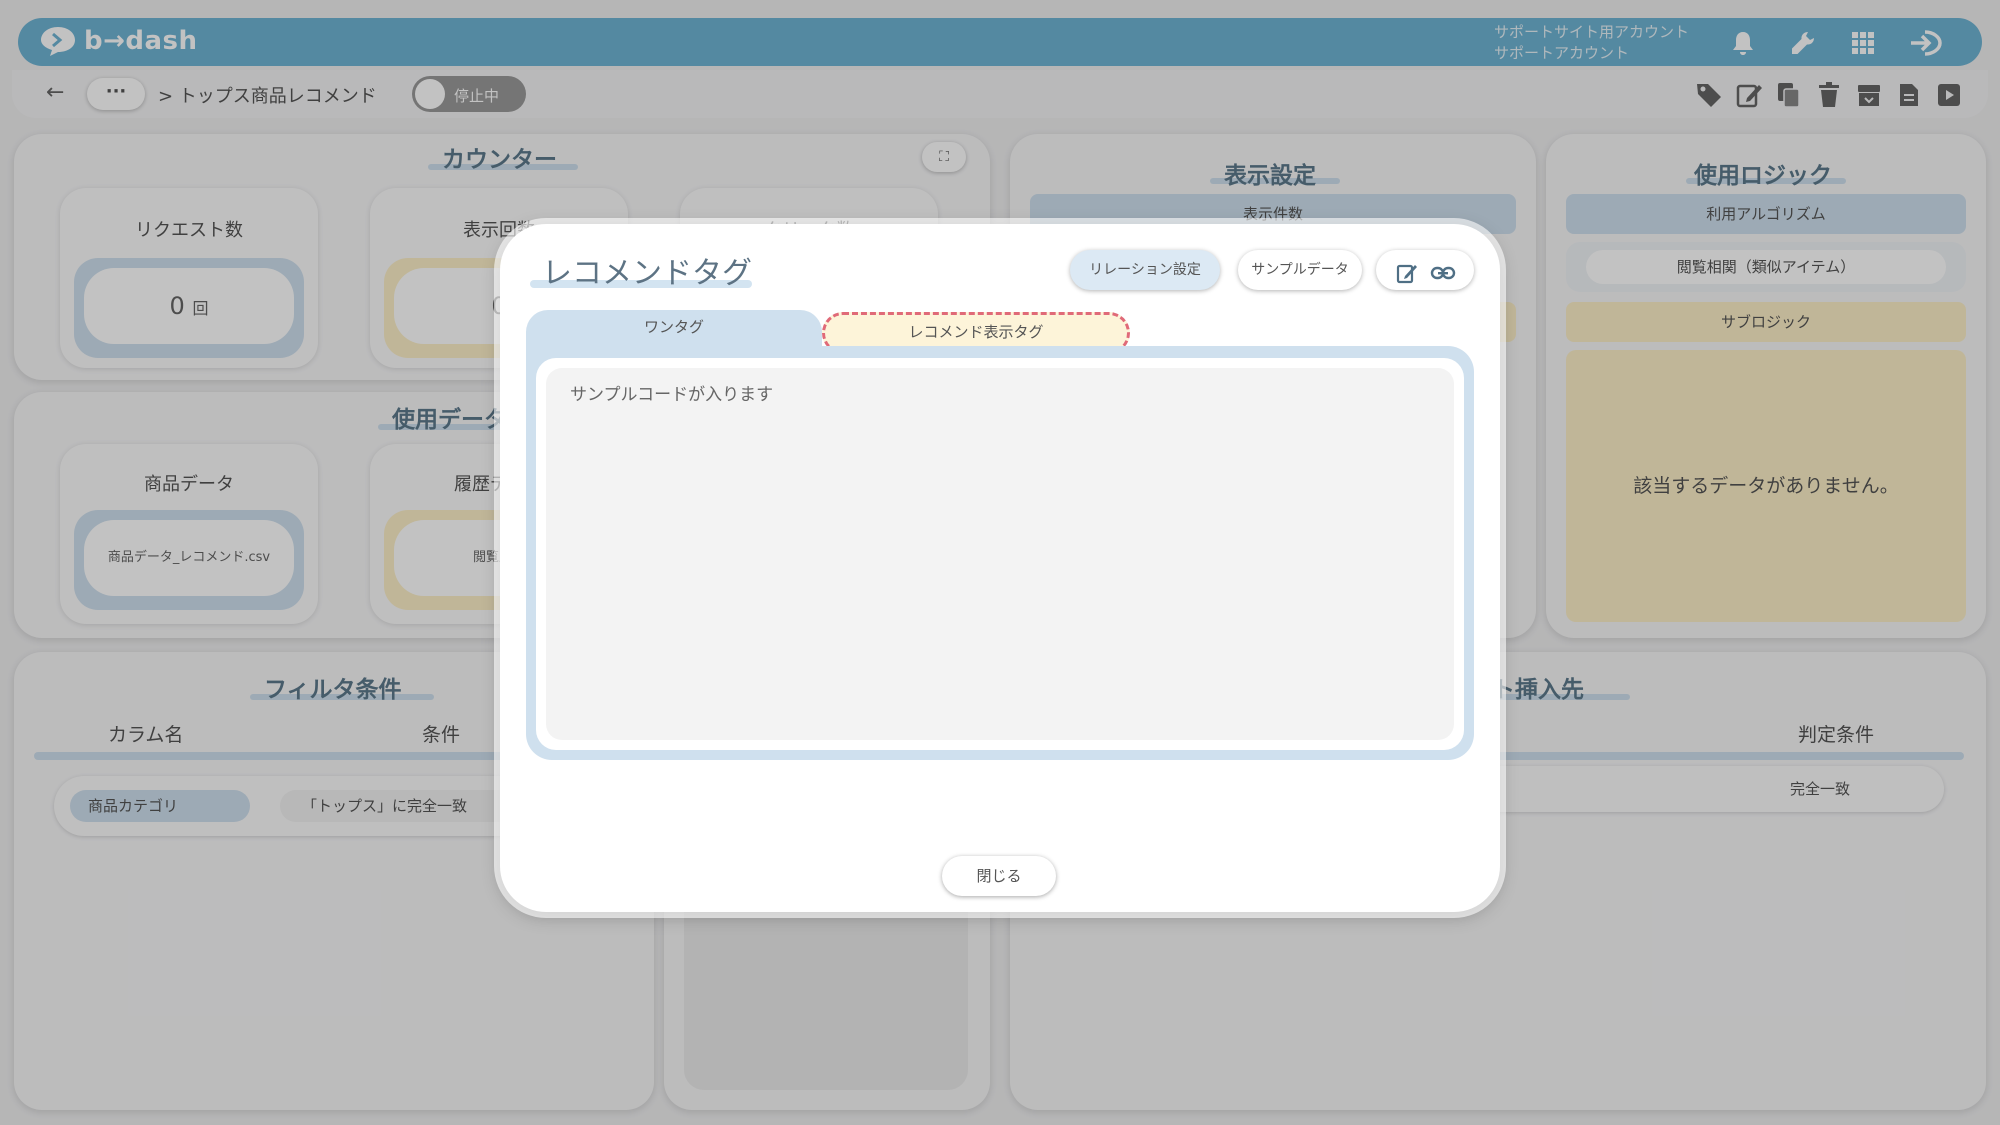  What do you see at coordinates (1407, 280) in the screenshot?
I see `edit-icon` at bounding box center [1407, 280].